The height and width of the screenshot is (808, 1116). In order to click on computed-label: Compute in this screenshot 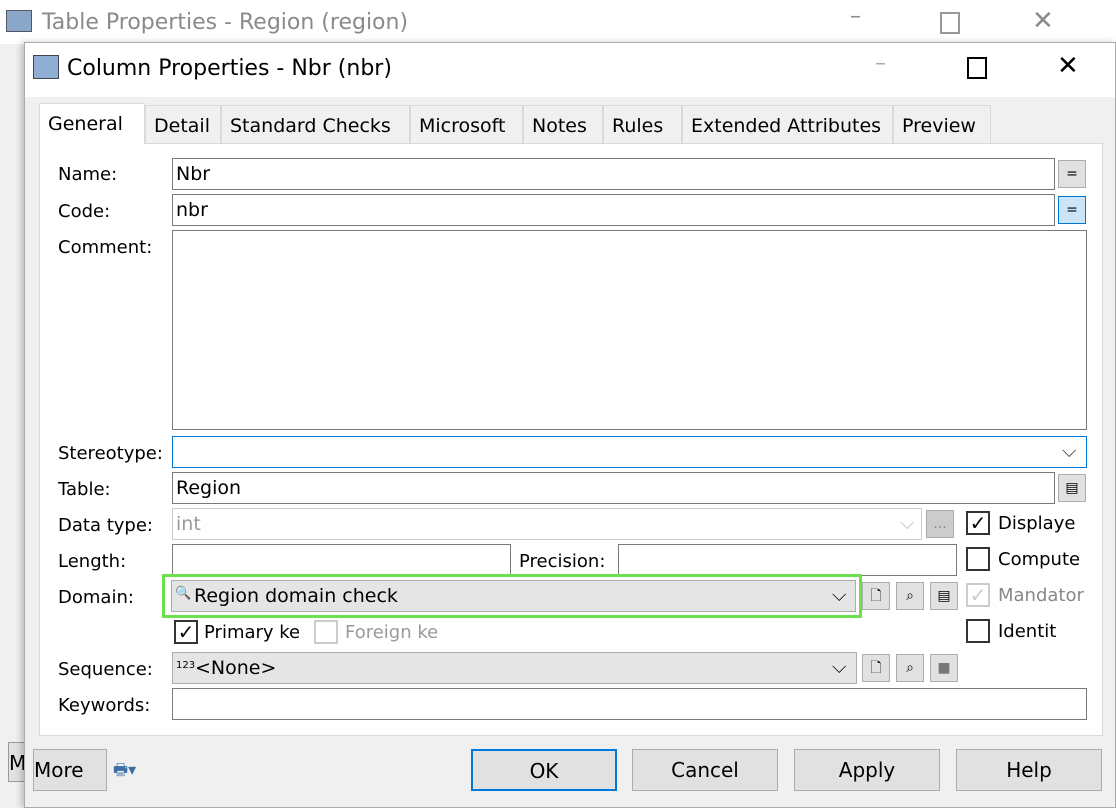, I will do `click(1039, 559)`.